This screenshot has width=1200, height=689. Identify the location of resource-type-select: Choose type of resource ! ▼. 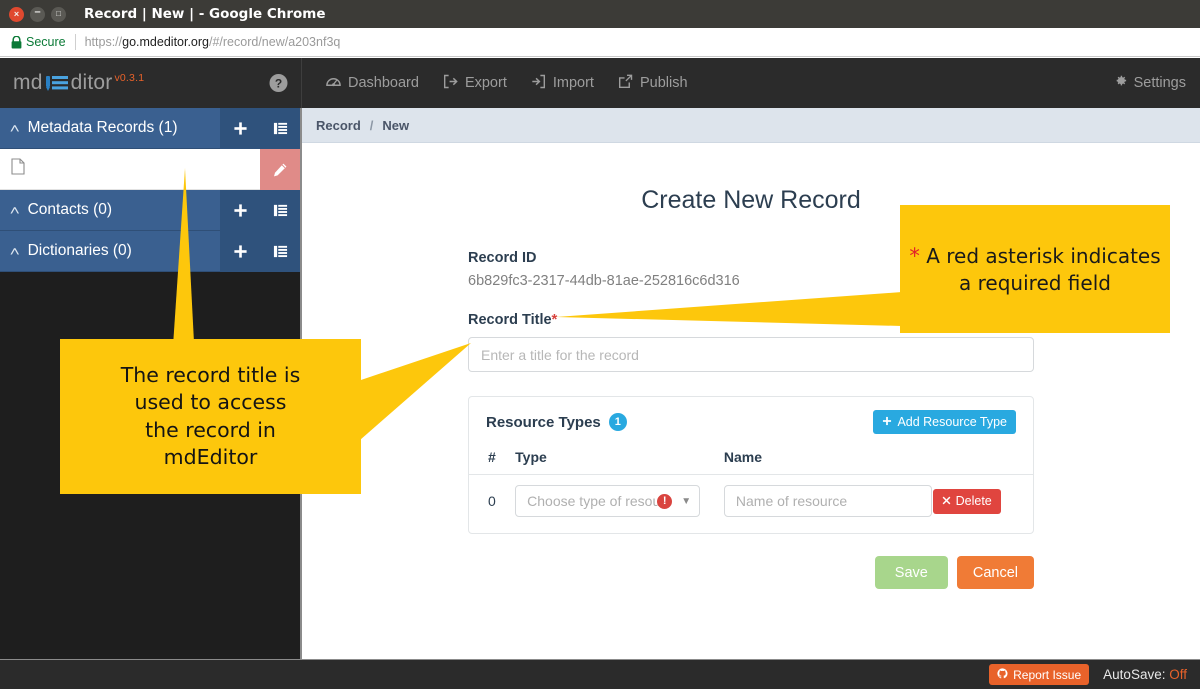
(608, 501).